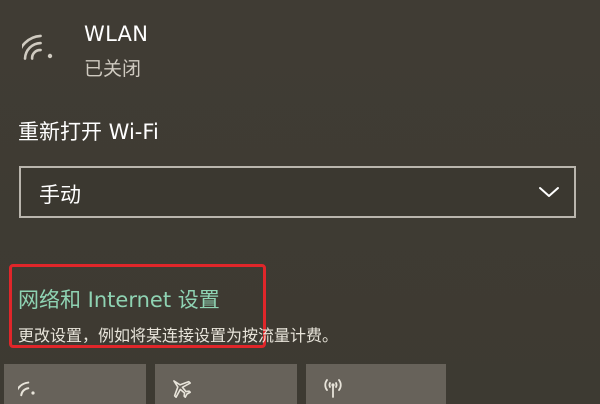 The width and height of the screenshot is (600, 404). I want to click on network-internet-settings-link: 网络和 Internet 设置, so click(119, 299).